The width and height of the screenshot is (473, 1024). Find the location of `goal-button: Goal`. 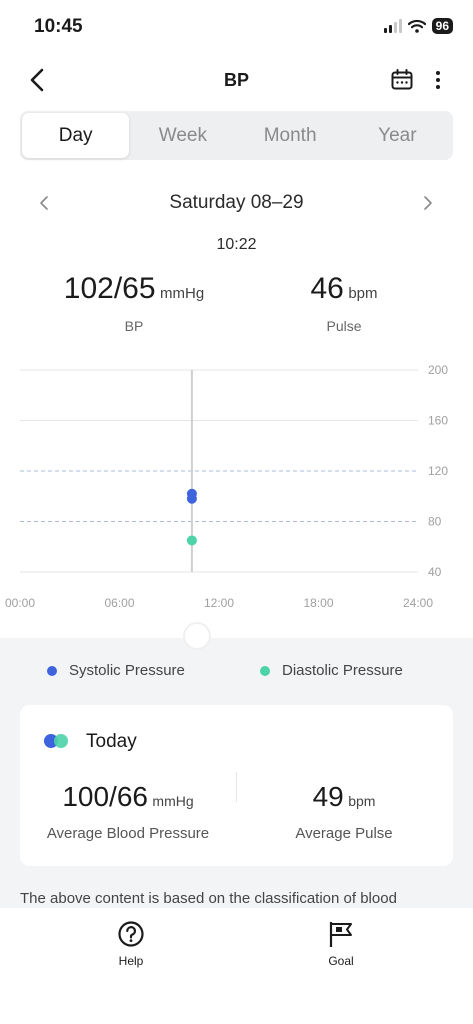

goal-button: Goal is located at coordinates (341, 944).